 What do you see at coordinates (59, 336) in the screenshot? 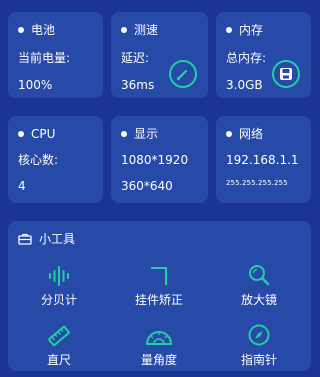
I see `ruler-icon` at bounding box center [59, 336].